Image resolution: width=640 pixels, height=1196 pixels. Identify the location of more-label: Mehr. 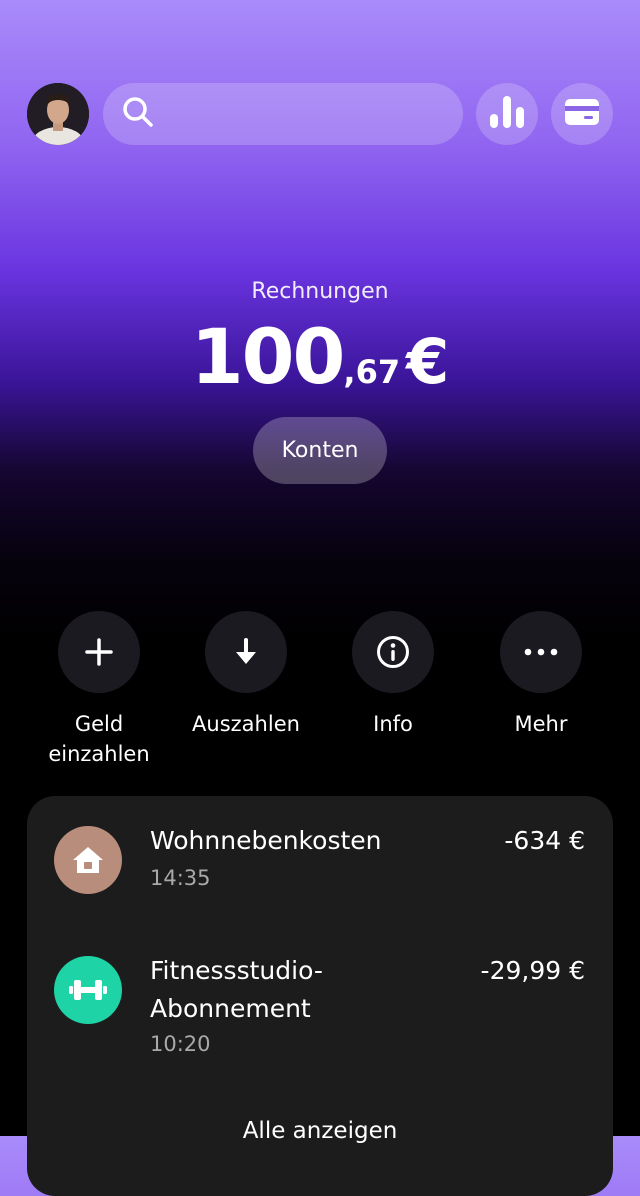
(541, 724).